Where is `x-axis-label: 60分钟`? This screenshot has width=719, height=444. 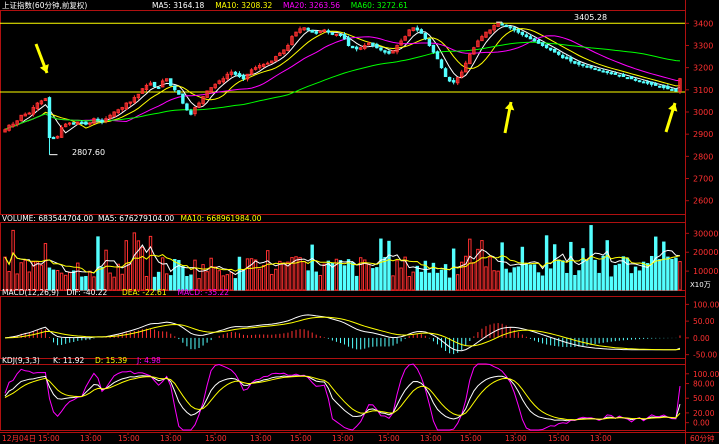
x-axis-label: 60分钟 is located at coordinates (702, 438).